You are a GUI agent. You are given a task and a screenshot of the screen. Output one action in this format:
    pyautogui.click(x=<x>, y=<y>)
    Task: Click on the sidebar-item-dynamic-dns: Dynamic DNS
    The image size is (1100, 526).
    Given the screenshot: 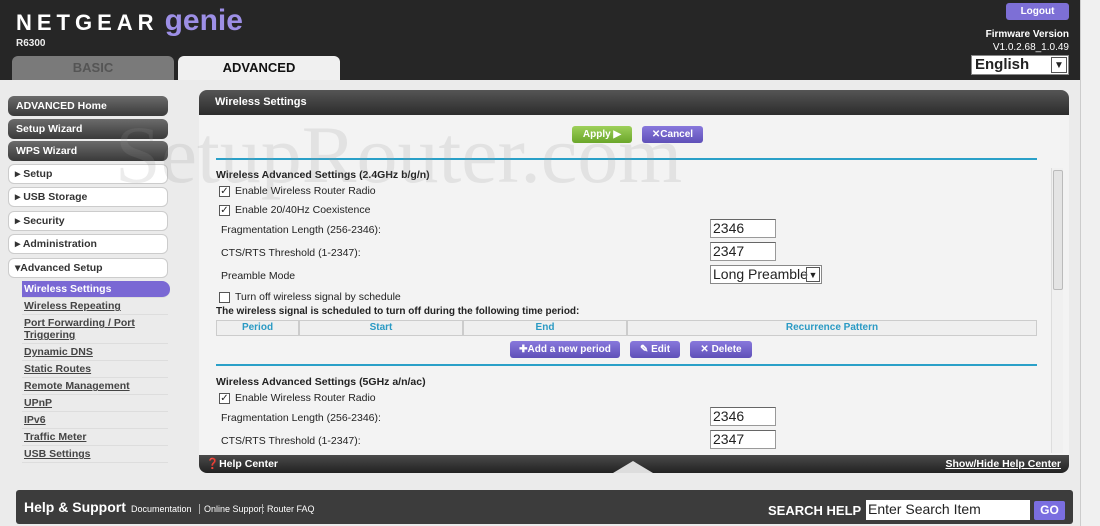 What is the action you would take?
    pyautogui.click(x=95, y=353)
    